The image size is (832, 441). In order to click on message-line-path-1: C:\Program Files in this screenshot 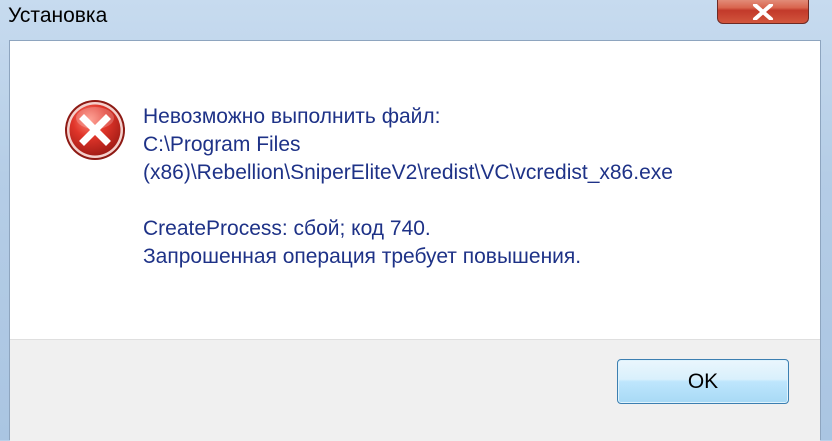, I will do `click(222, 144)`.